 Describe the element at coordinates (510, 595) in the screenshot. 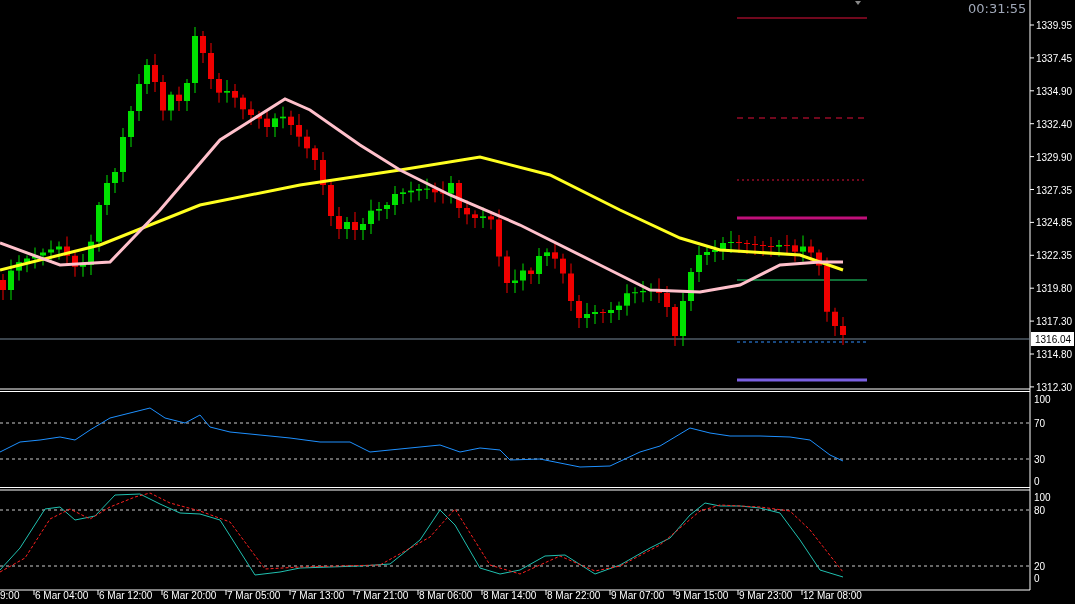

I see `time-axis-label: 8 Mar 14:00` at that location.